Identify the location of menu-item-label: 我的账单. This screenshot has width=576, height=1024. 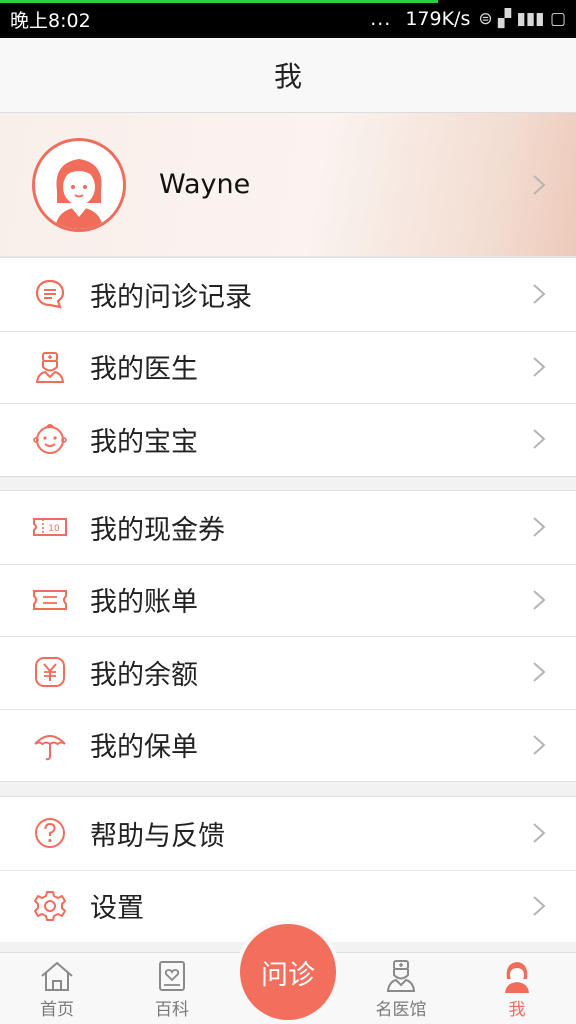
(144, 603).